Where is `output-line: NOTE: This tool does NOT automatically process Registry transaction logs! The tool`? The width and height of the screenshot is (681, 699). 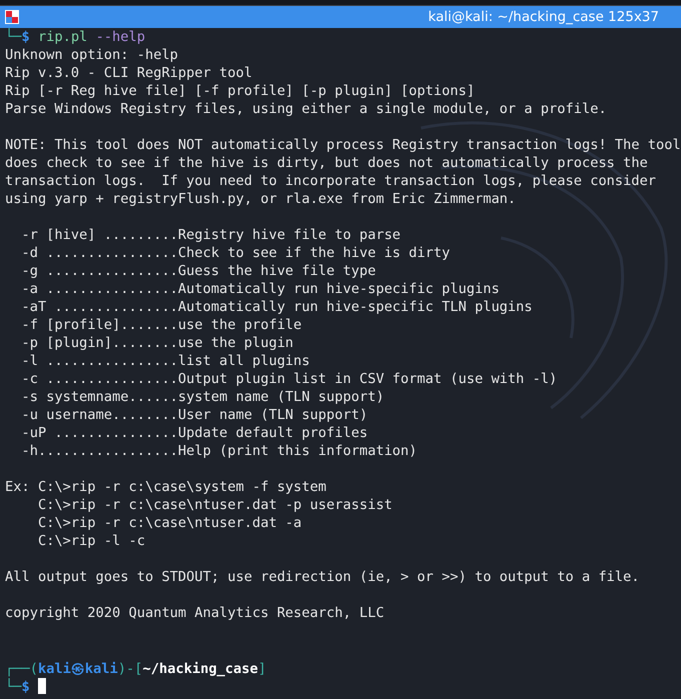 output-line: NOTE: This tool does NOT automatically process Registry transaction logs! The tool is located at coordinates (343, 145).